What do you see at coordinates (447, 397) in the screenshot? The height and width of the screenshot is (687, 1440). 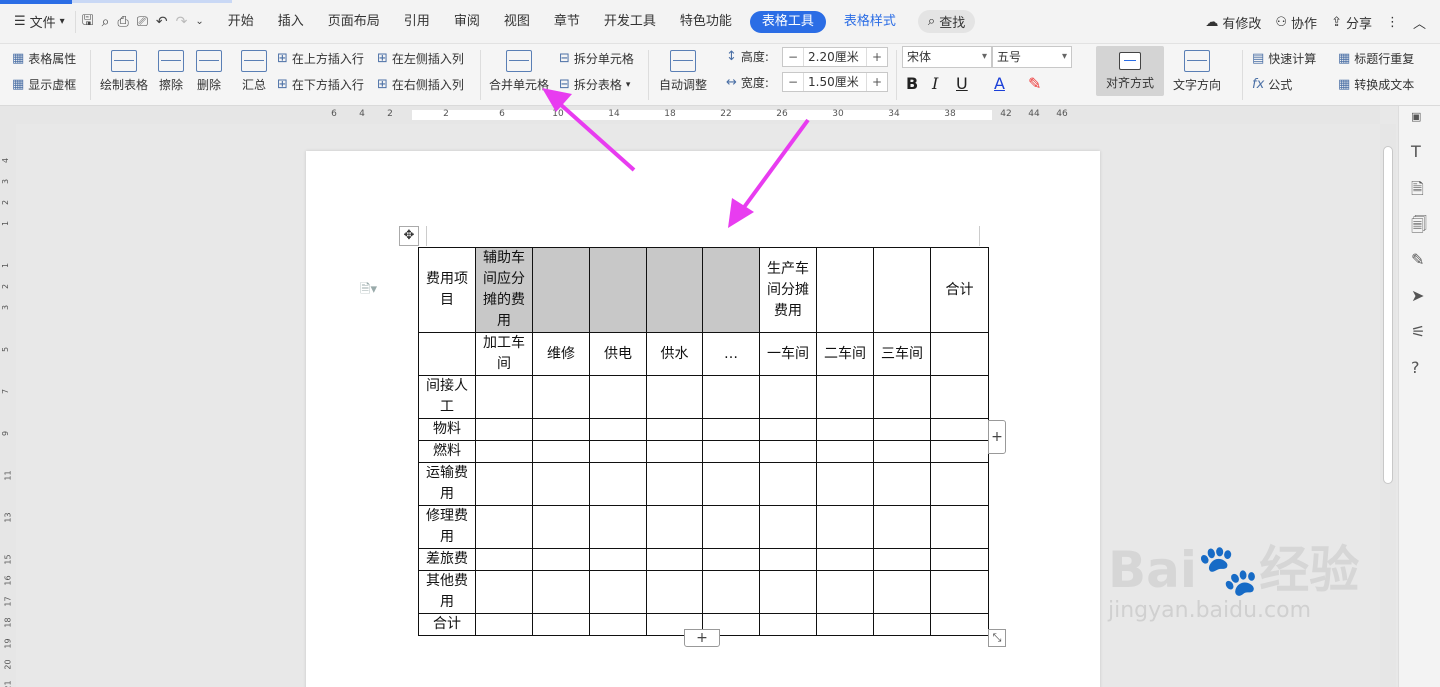 I see `row-label: 间接人工` at bounding box center [447, 397].